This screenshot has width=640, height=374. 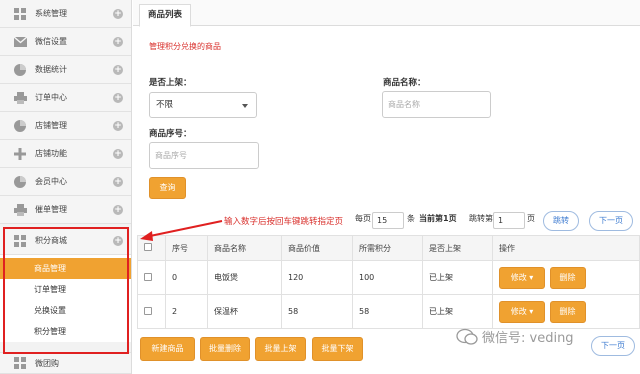 I want to click on sidebar-item-group-buy: 微团购, so click(x=65, y=363).